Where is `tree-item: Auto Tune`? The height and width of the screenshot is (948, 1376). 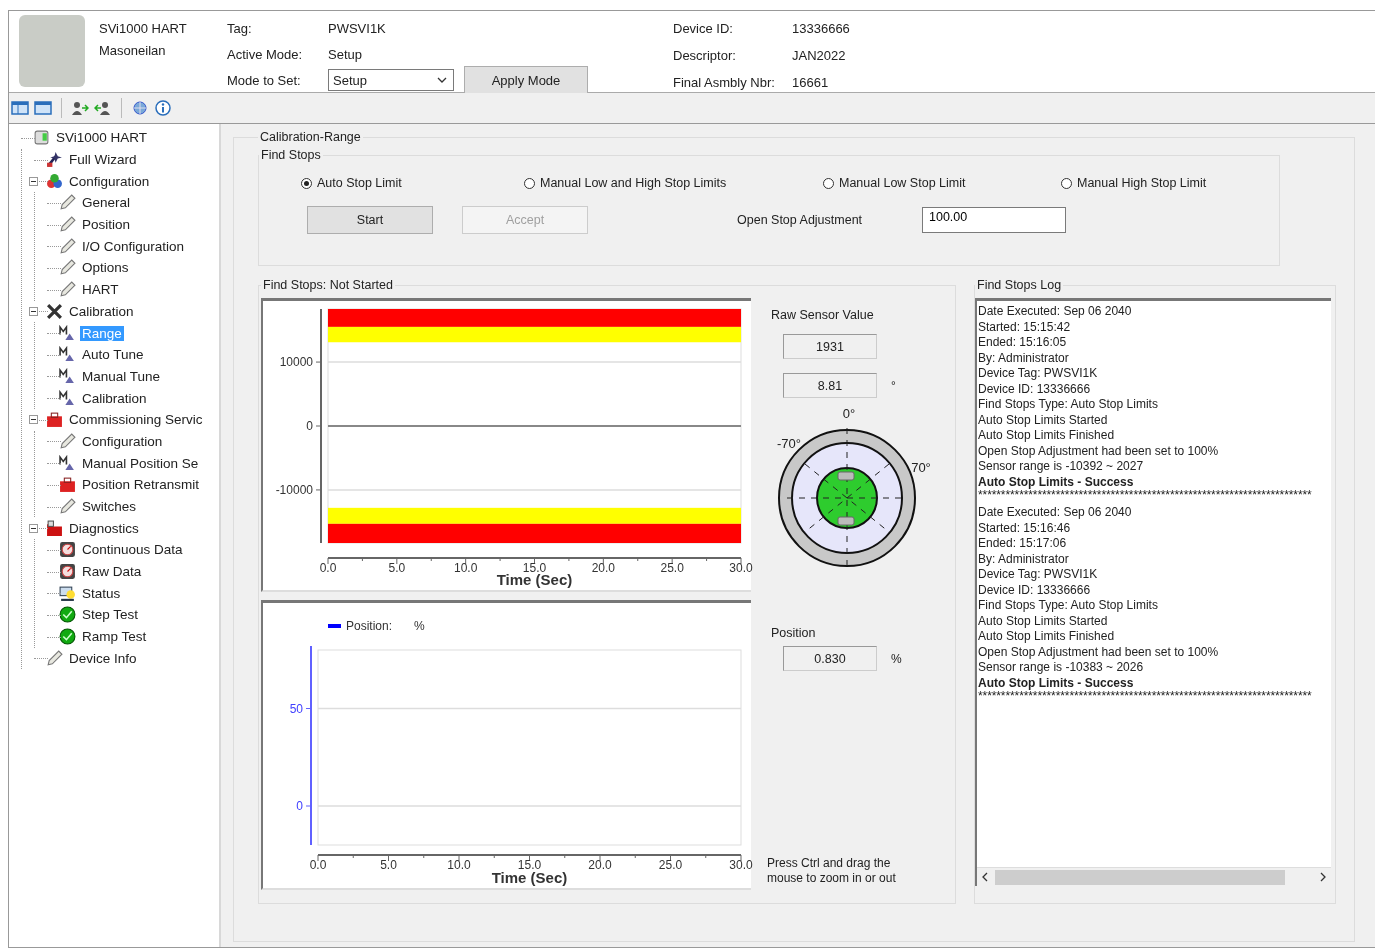 tree-item: Auto Tune is located at coordinates (113, 355).